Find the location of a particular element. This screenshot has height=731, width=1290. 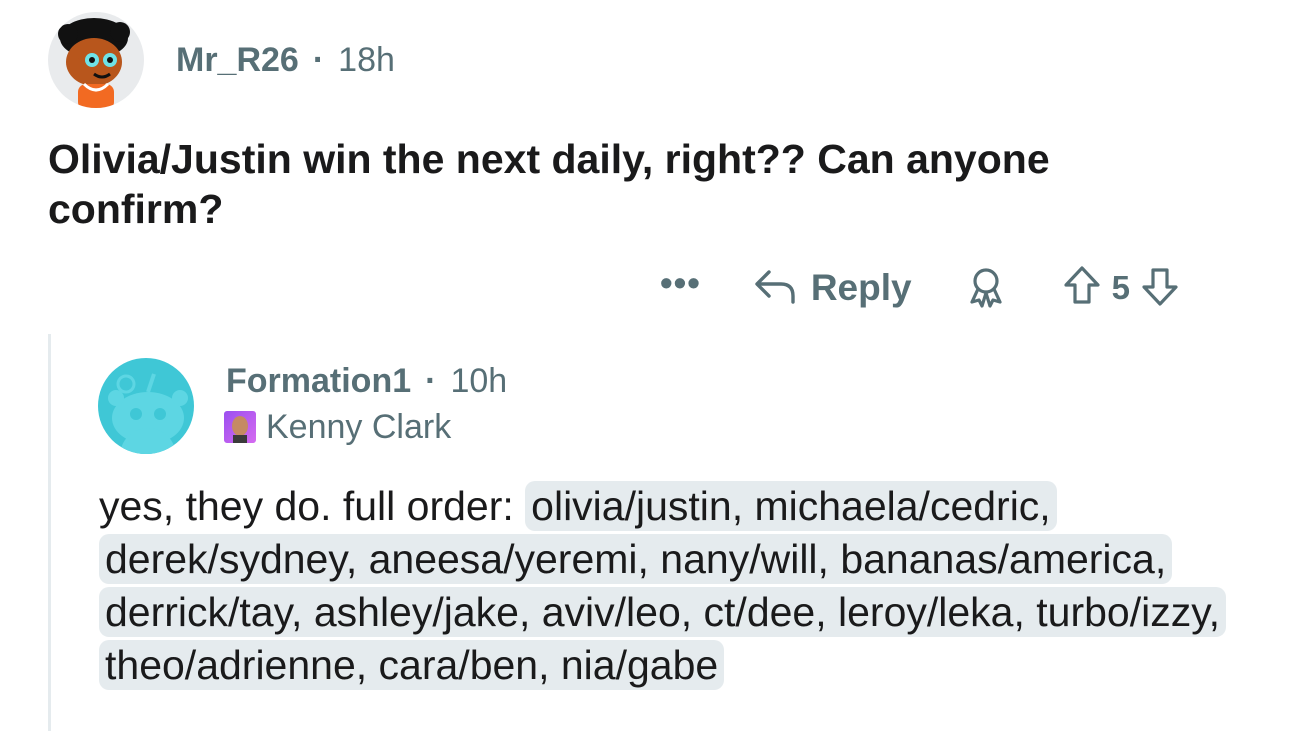

reply-meta: Formation1 · 10h is located at coordinates (366, 381).